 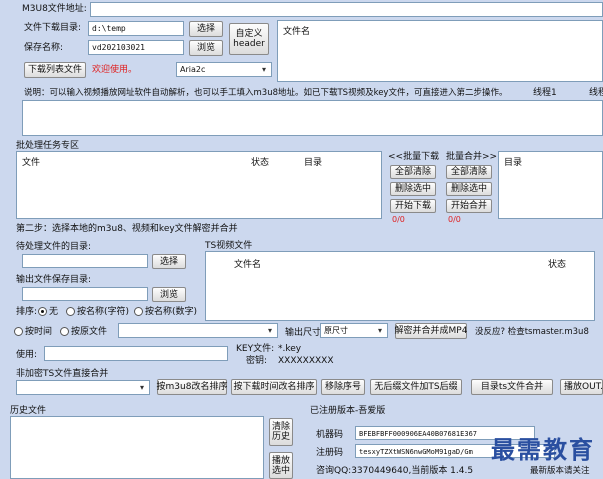 What do you see at coordinates (136, 47) in the screenshot?
I see `save-name-input: vd202103021` at bounding box center [136, 47].